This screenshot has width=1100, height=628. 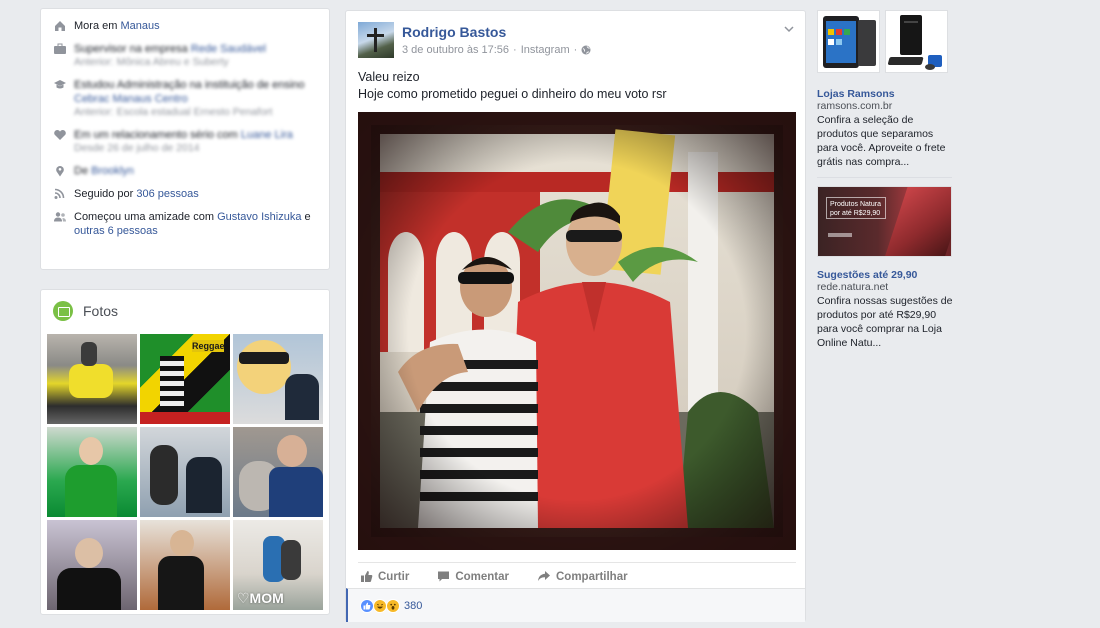 What do you see at coordinates (586, 50) in the screenshot?
I see `globe-icon` at bounding box center [586, 50].